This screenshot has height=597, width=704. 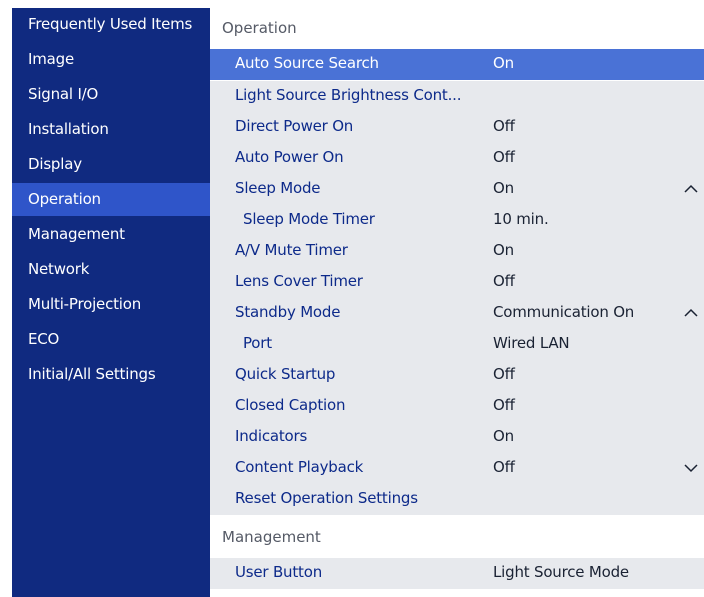 What do you see at coordinates (76, 234) in the screenshot?
I see `sidebar-item-label: Management` at bounding box center [76, 234].